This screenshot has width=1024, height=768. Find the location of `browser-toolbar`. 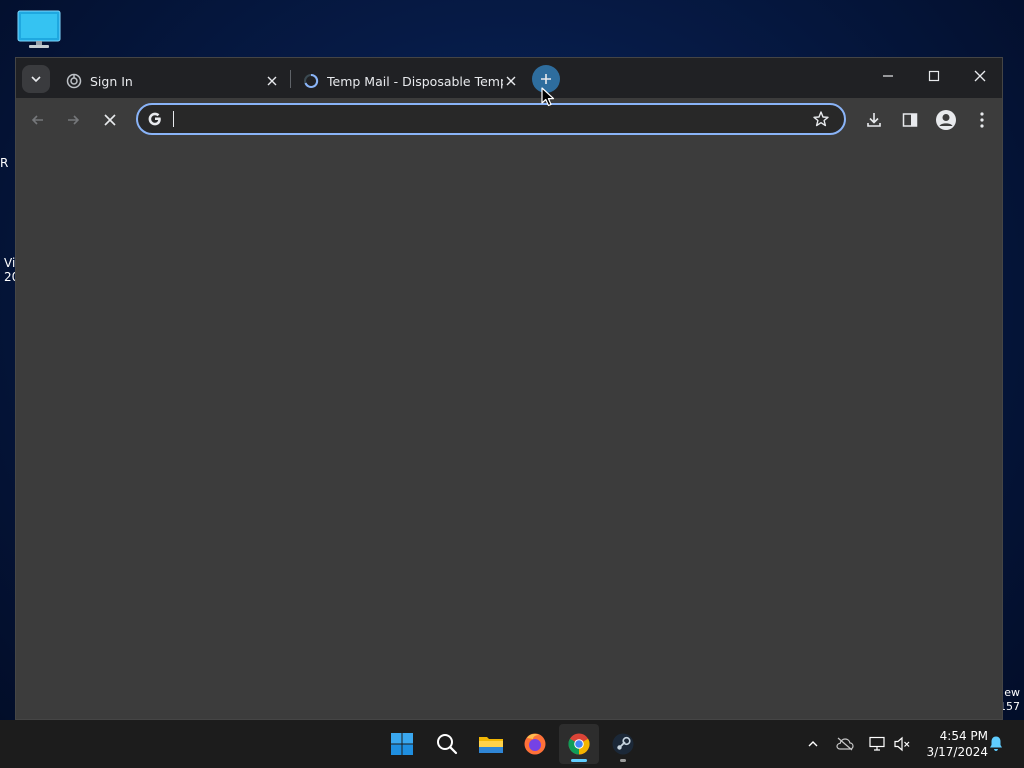

browser-toolbar is located at coordinates (509, 120).